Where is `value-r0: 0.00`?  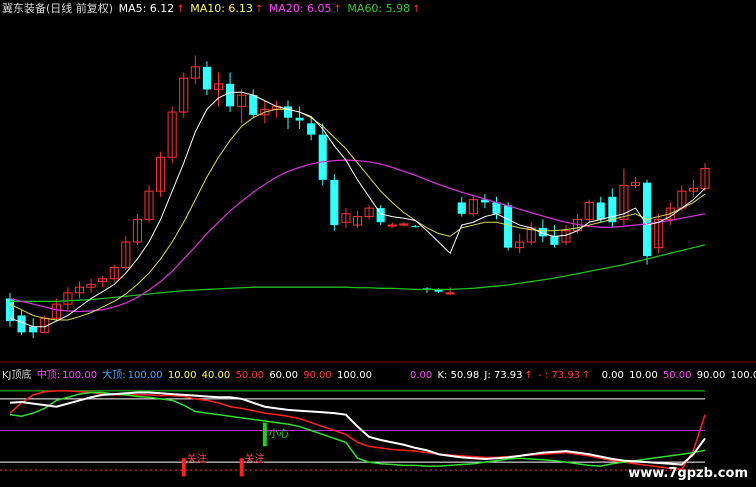 value-r0: 0.00 is located at coordinates (421, 375).